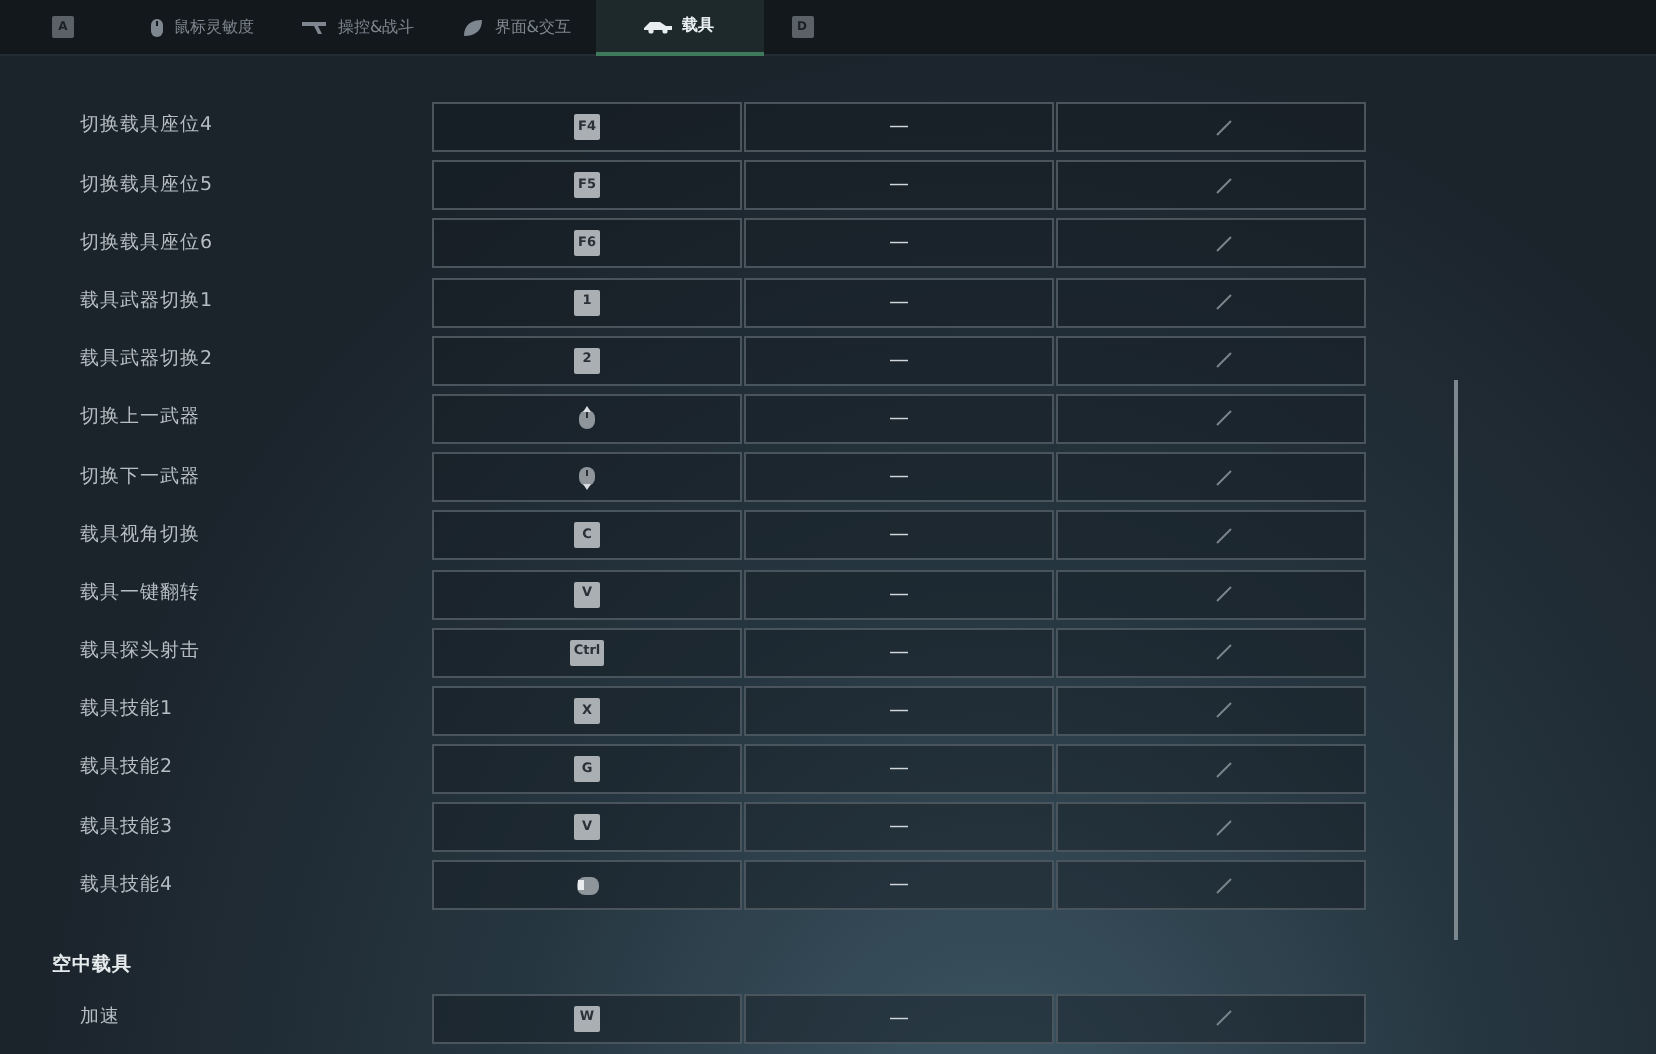 The height and width of the screenshot is (1054, 1656). What do you see at coordinates (146, 185) in the screenshot?
I see `action-label: 切换载具座位5` at bounding box center [146, 185].